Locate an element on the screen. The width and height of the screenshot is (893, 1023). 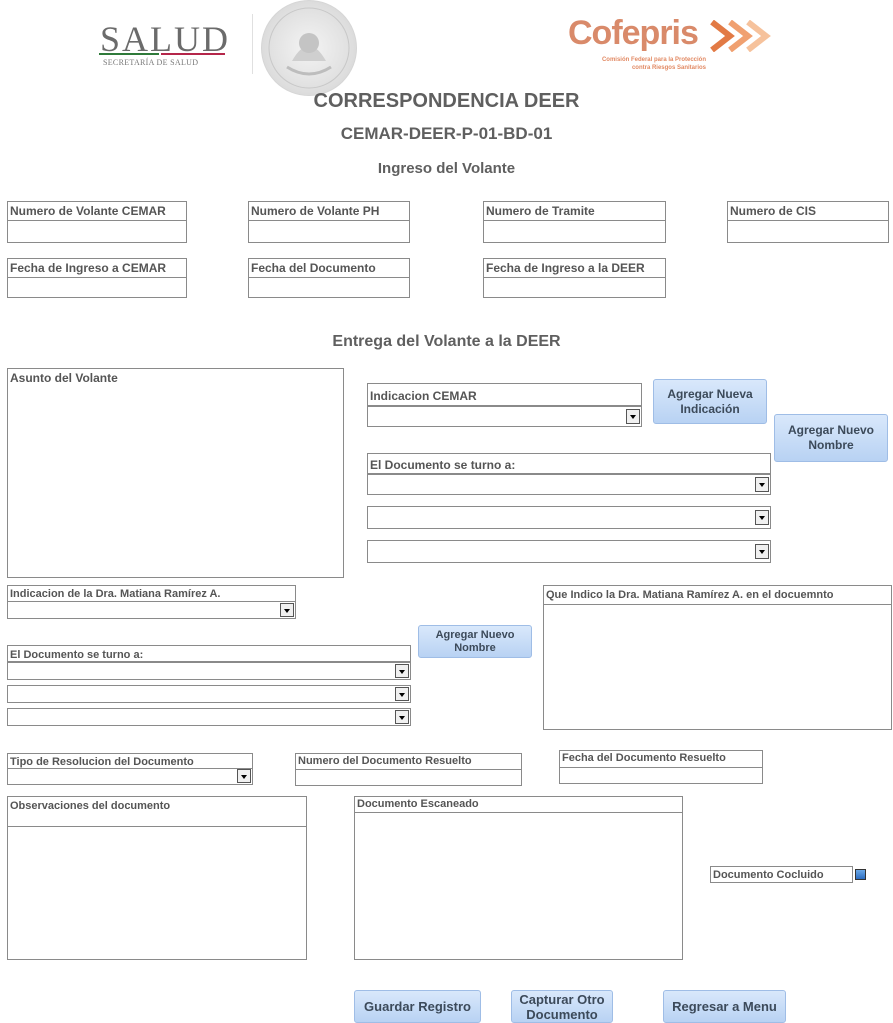
agregar-indicacion-button: Agregar Nueva Indicación is located at coordinates (710, 401).